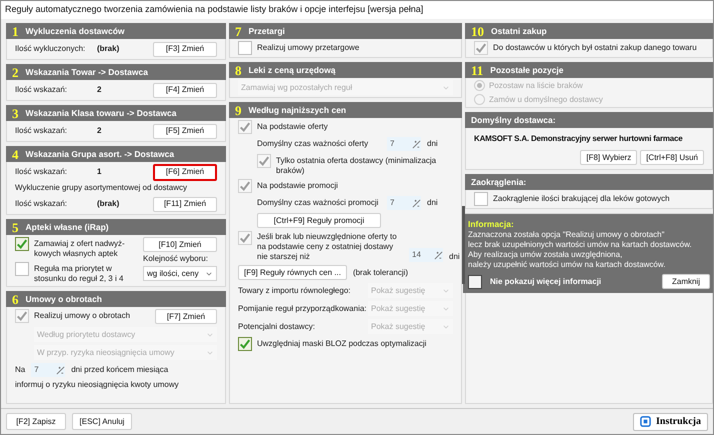 This screenshot has width=714, height=435. What do you see at coordinates (79, 273) in the screenshot?
I see `checkbox-label: Reguła ma priorytet w stosunku do reguł 2, 3 i 4` at bounding box center [79, 273].